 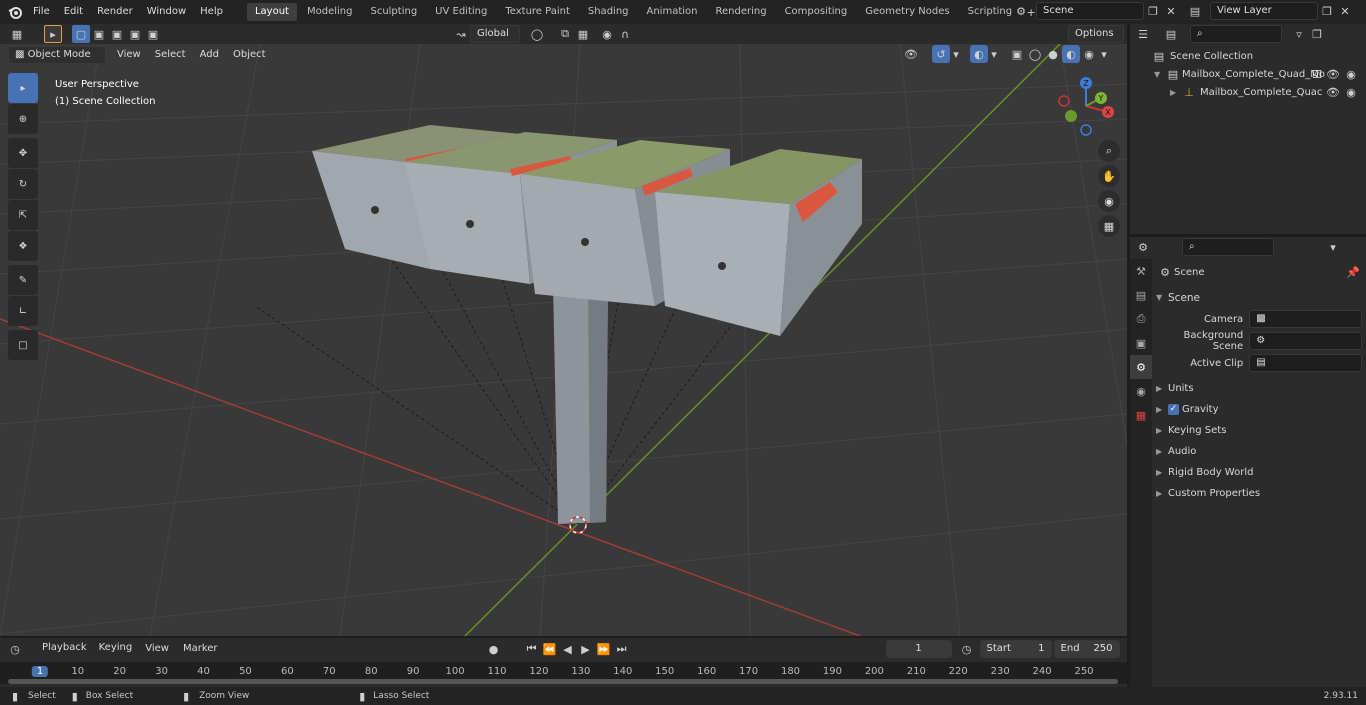 I want to click on current-frame-field: 1, so click(x=918, y=649).